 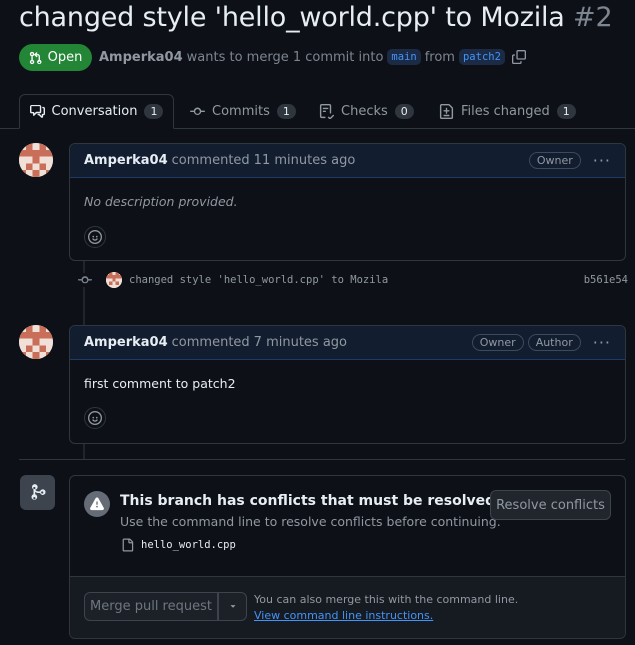 I want to click on commit-sha: b561e54, so click(x=606, y=280).